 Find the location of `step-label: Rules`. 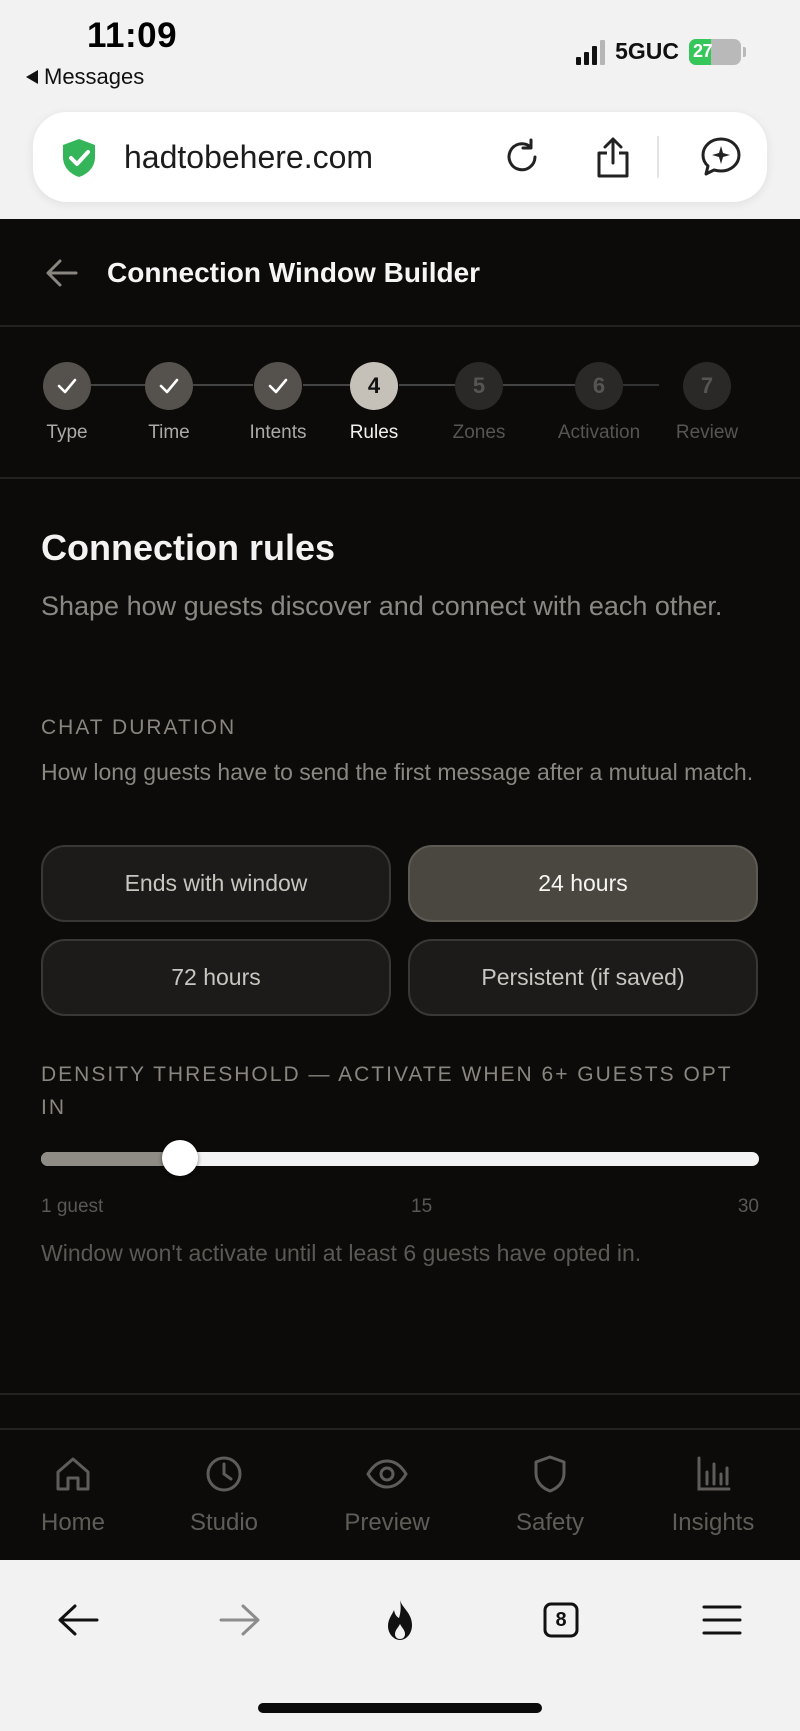

step-label: Rules is located at coordinates (374, 432).